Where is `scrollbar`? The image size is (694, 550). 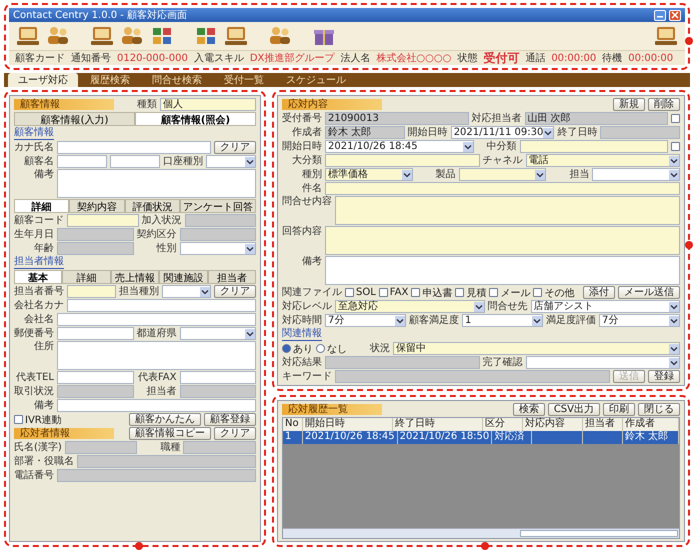
scrollbar is located at coordinates (481, 533).